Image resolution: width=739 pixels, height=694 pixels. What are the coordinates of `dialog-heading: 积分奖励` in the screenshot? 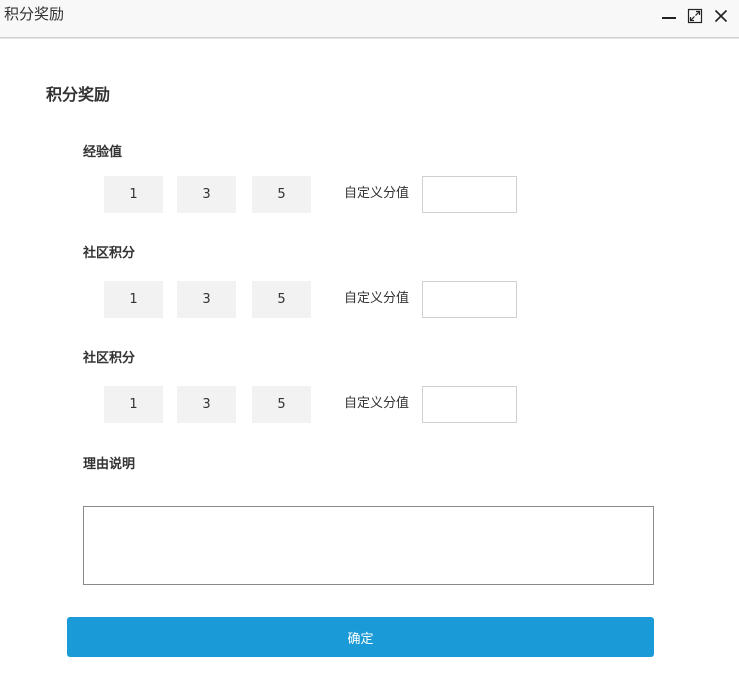 It's located at (78, 94).